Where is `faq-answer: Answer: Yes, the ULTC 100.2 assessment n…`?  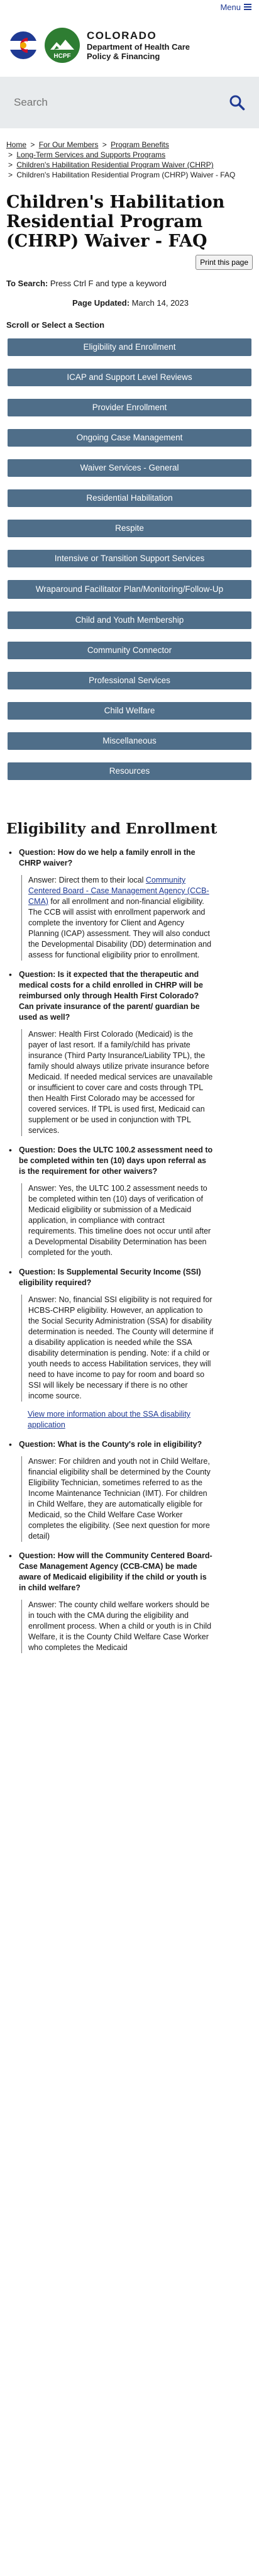
faq-answer: Answer: Yes, the ULTC 100.2 assessment n… is located at coordinates (136, 1220).